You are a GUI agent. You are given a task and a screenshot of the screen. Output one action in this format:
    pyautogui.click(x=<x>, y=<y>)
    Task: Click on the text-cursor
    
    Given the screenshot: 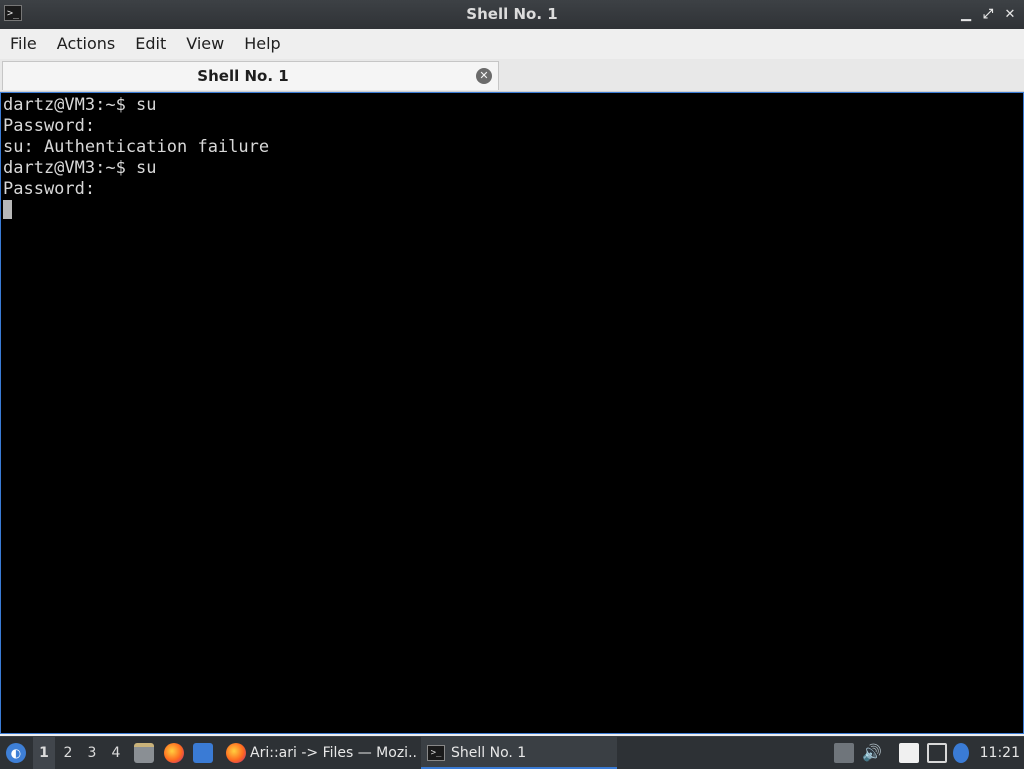 What is the action you would take?
    pyautogui.click(x=7, y=209)
    